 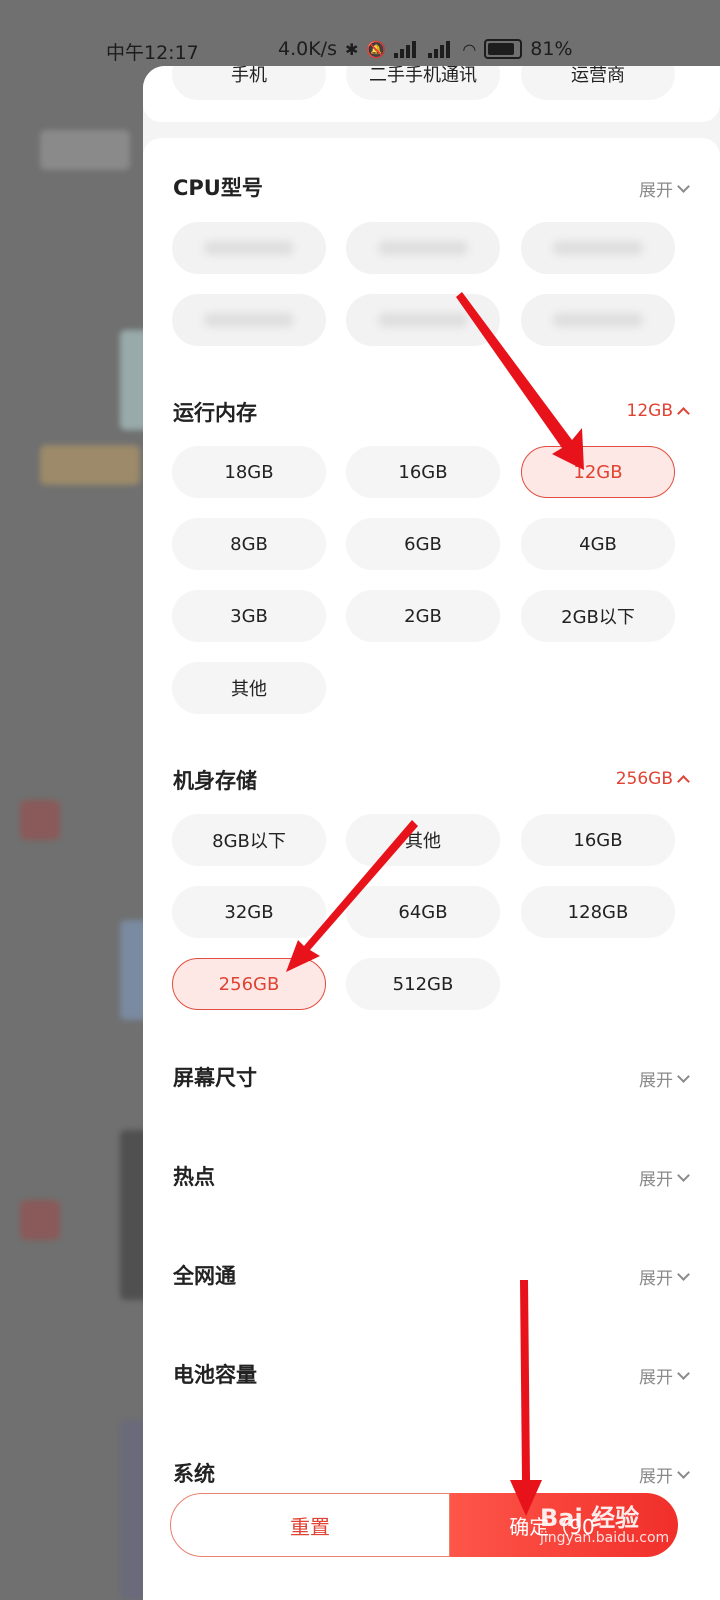 What do you see at coordinates (249, 83) in the screenshot?
I see `chip-category: 手机` at bounding box center [249, 83].